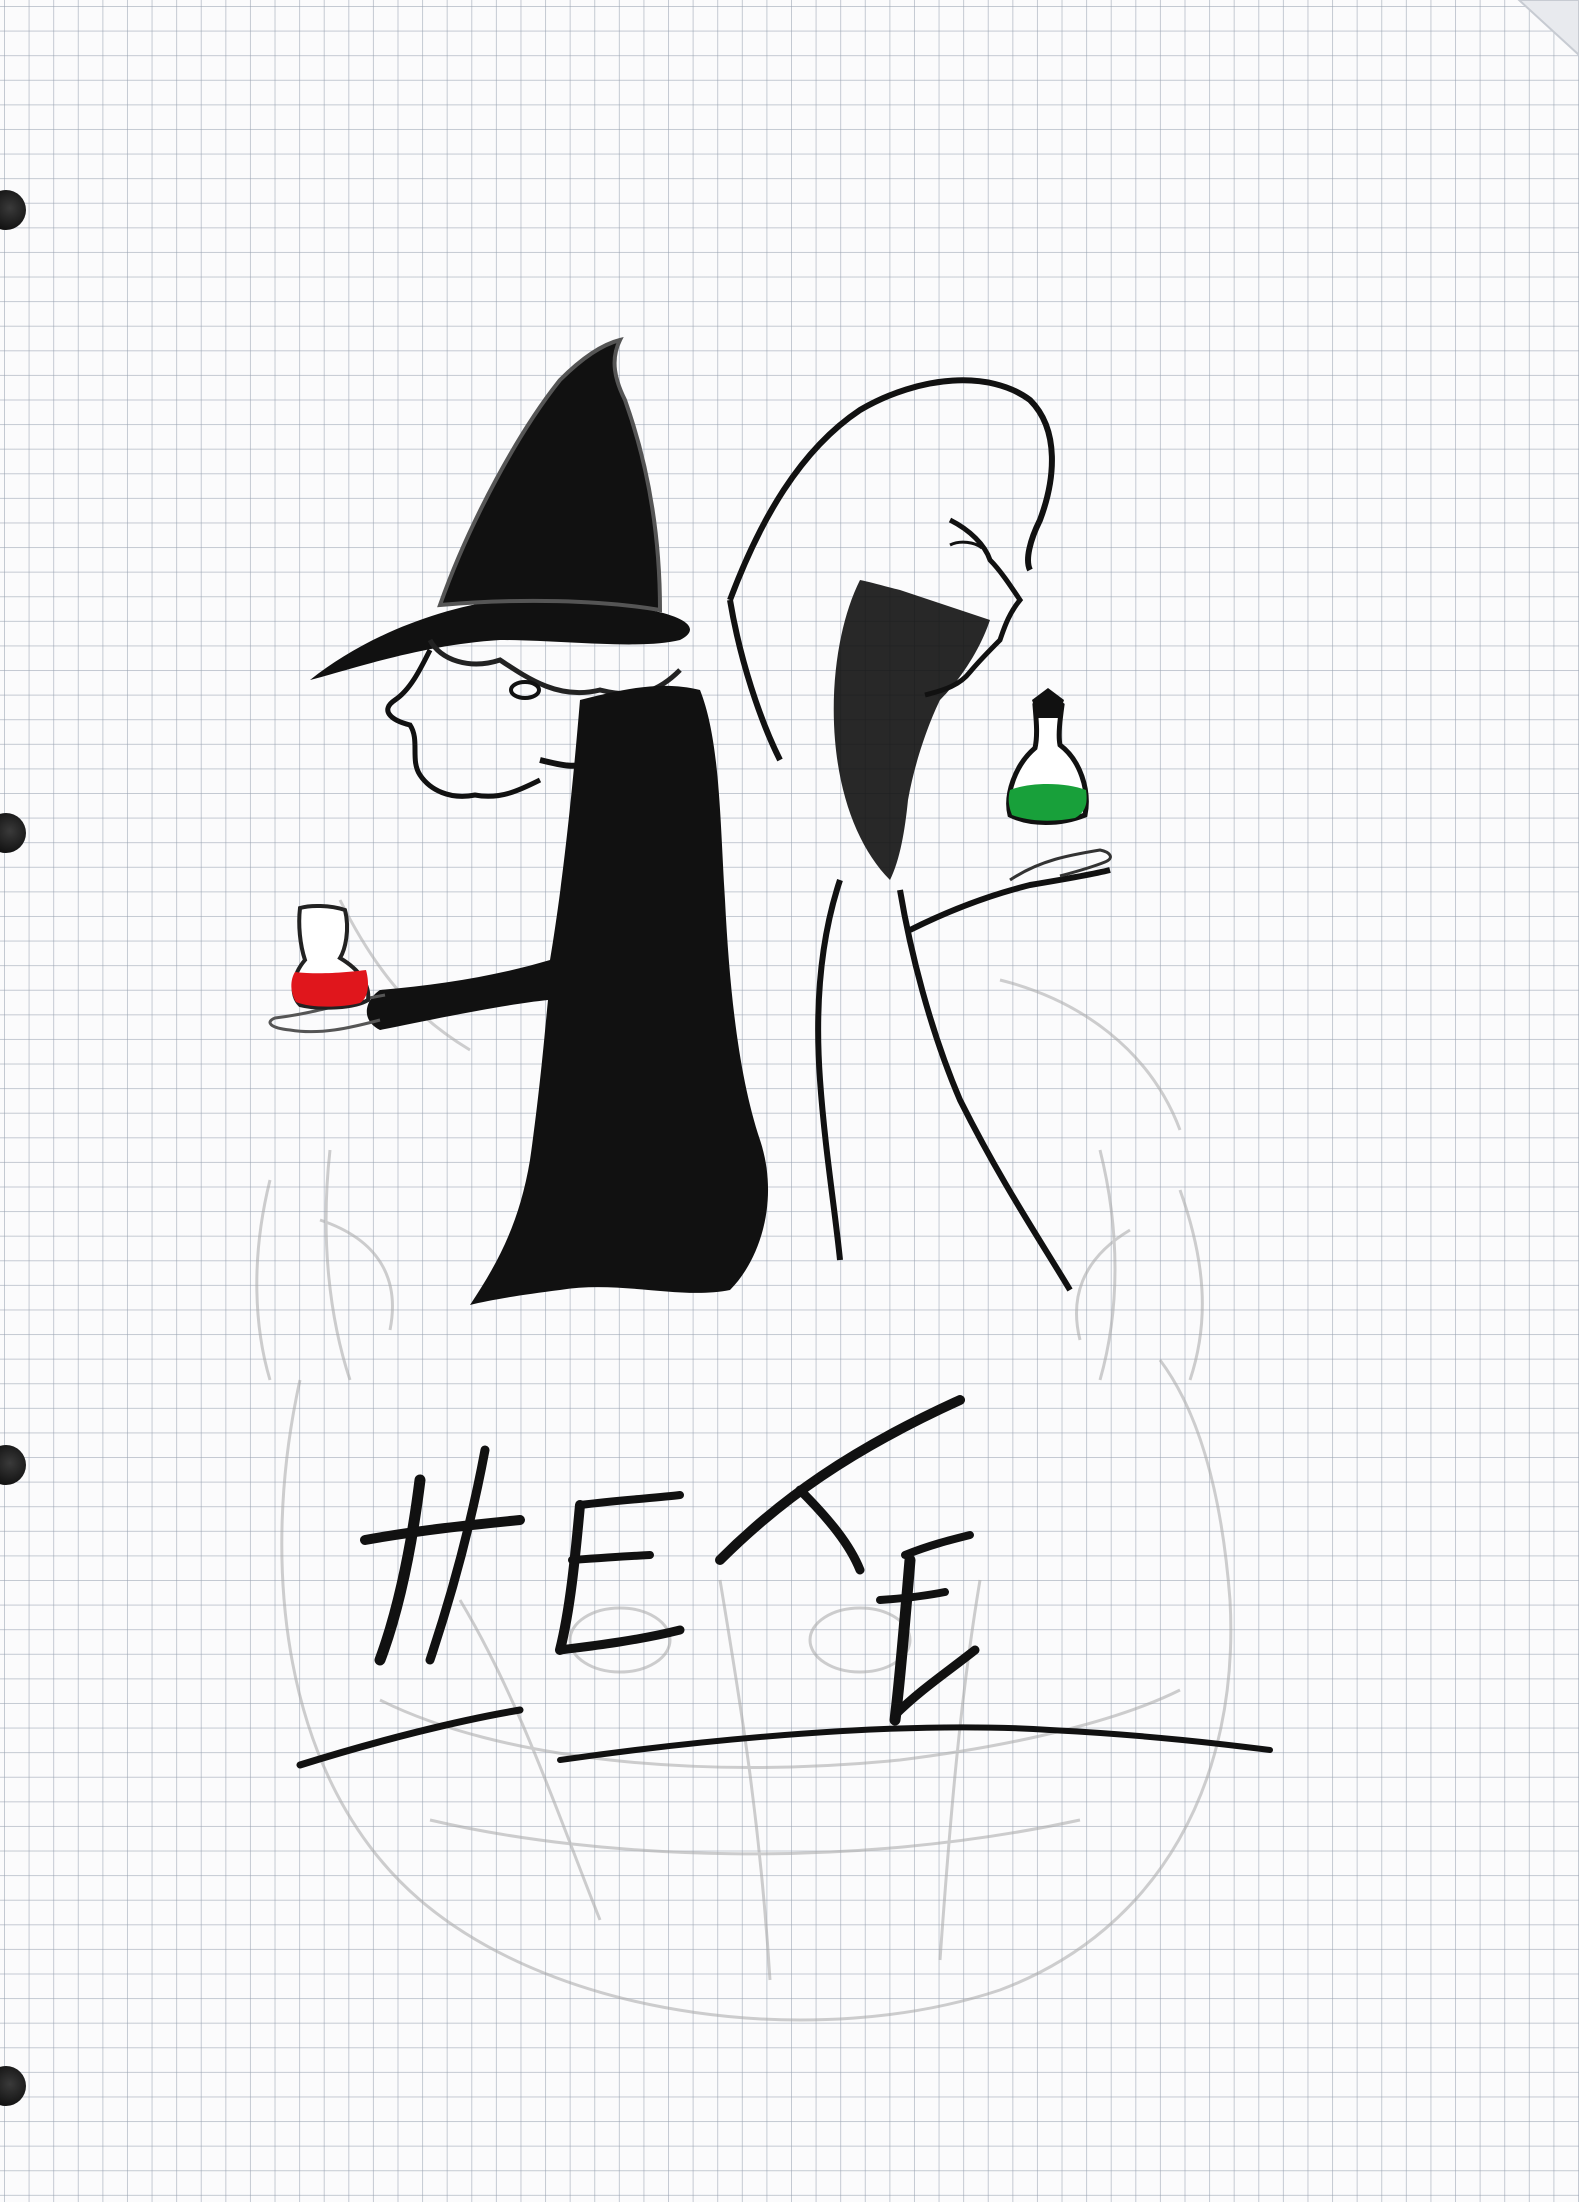  What do you see at coordinates (567, 995) in the screenshot?
I see `witch-robe` at bounding box center [567, 995].